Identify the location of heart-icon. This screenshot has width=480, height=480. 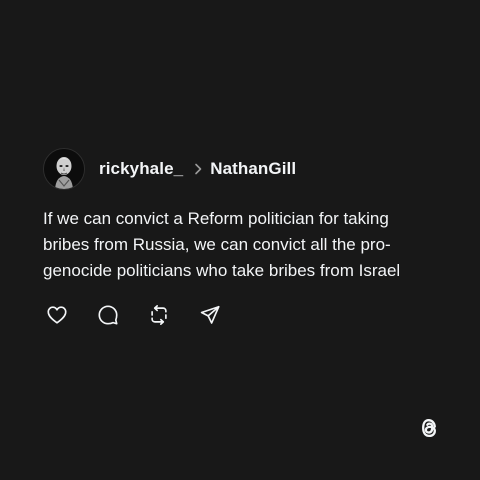
(57, 315).